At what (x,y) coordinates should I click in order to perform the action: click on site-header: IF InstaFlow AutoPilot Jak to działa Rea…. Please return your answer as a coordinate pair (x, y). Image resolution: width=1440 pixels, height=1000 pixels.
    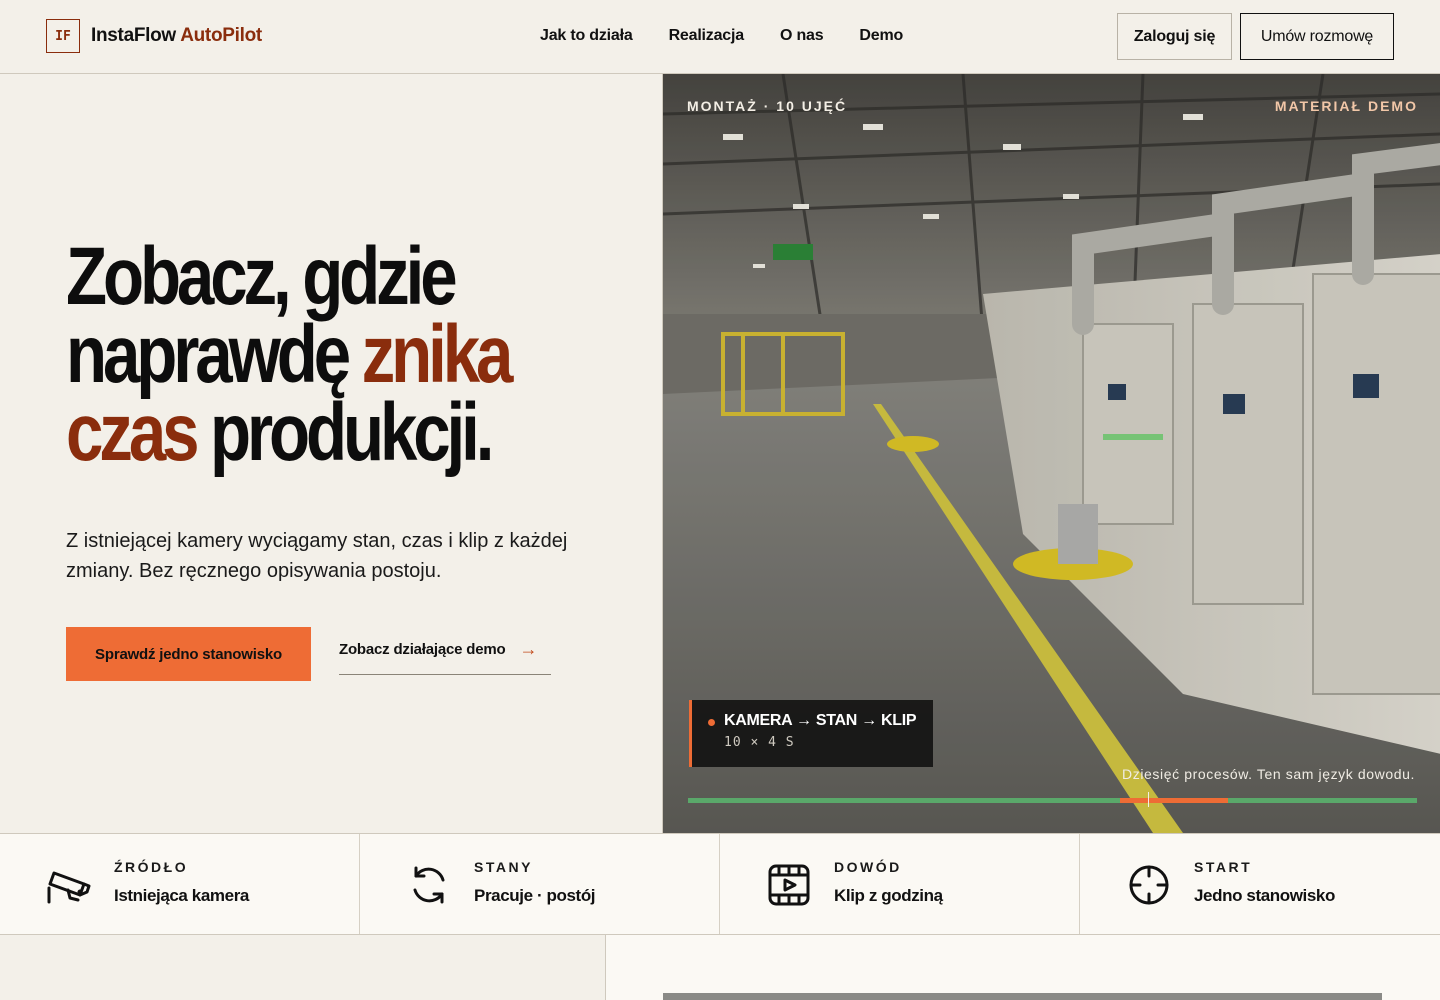
    Looking at the image, I should click on (720, 37).